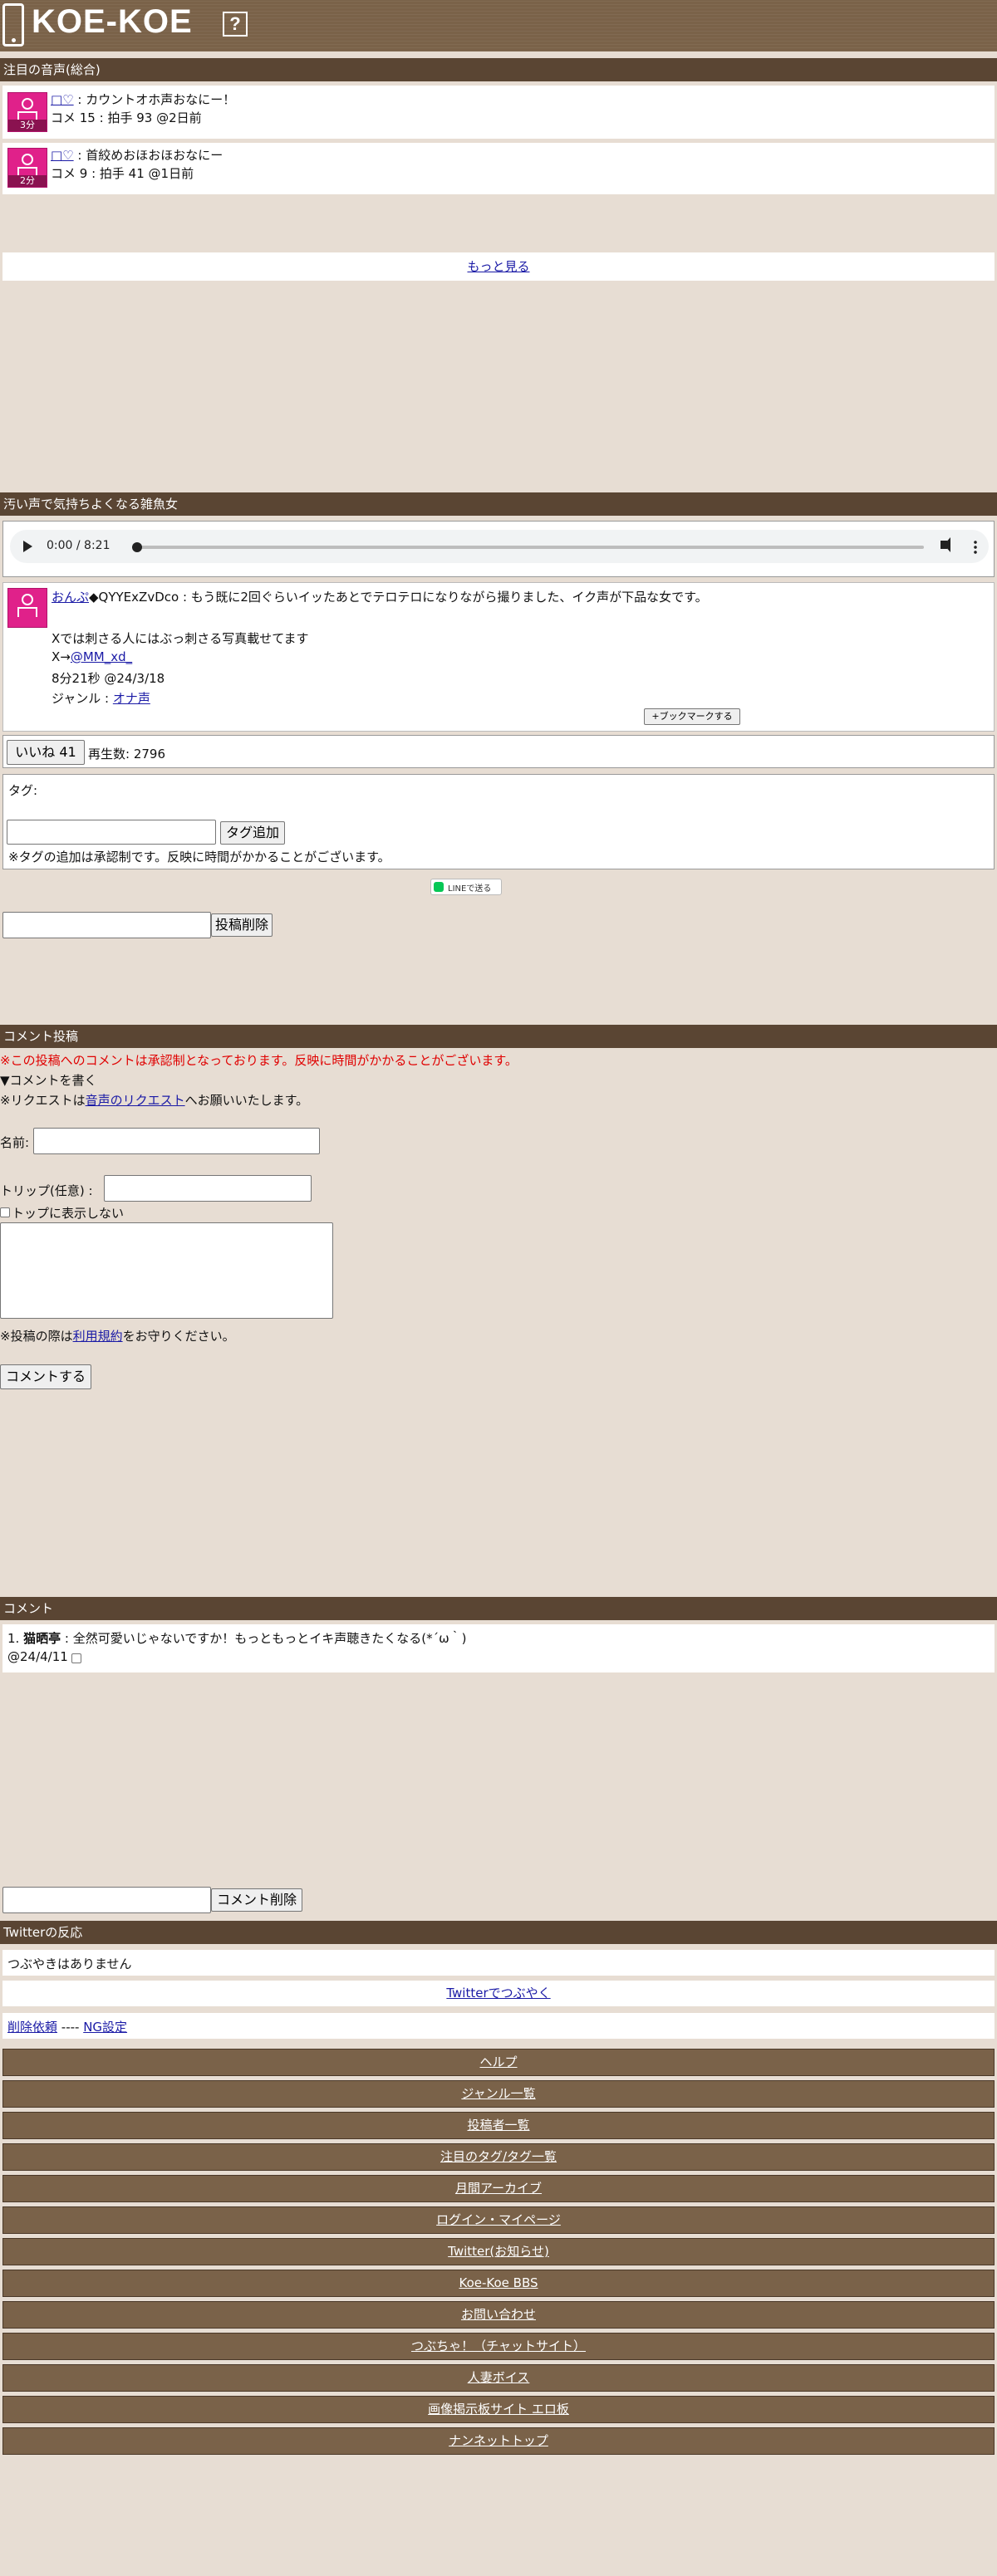 The width and height of the screenshot is (997, 2576). What do you see at coordinates (27, 168) in the screenshot?
I see `audio-thumbnail-icon: 2分` at bounding box center [27, 168].